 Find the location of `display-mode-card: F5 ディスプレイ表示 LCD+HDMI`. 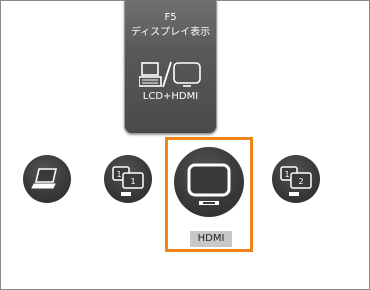

display-mode-card: F5 ディスプレイ表示 LCD+HDMI is located at coordinates (170, 67).